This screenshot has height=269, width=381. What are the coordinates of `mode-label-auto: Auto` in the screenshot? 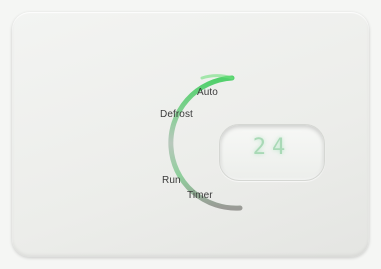 It's located at (207, 92).